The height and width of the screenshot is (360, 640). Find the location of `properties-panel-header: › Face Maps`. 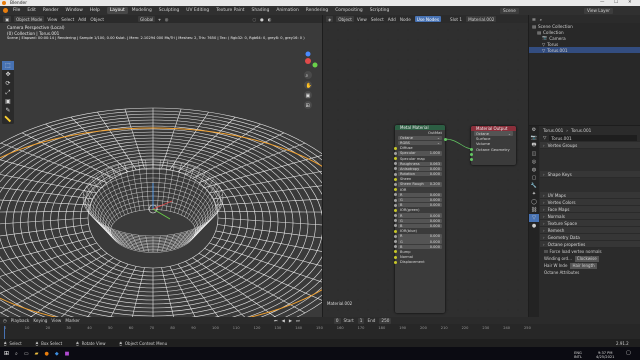

properties-panel-header: › Face Maps is located at coordinates (590, 209).